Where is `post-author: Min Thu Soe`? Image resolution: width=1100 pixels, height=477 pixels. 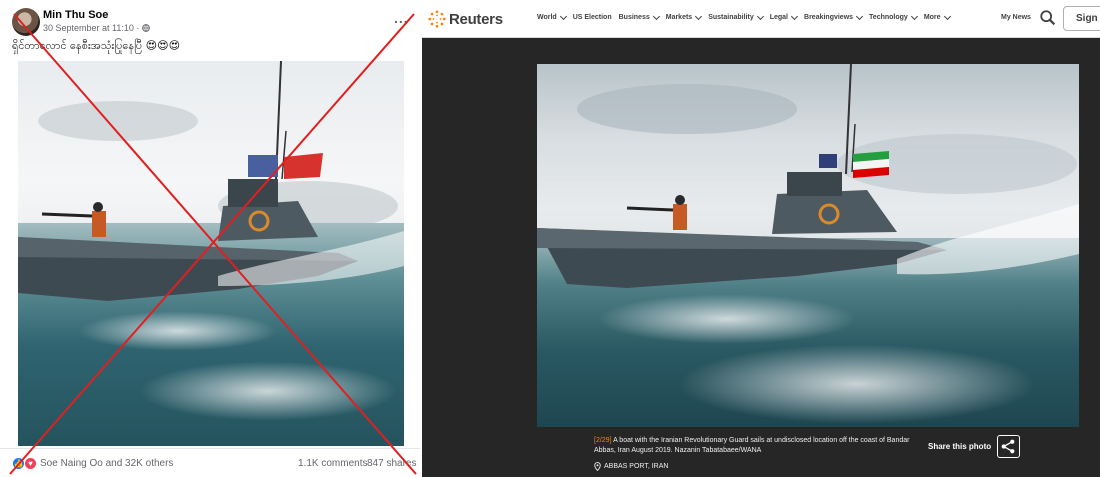 post-author: Min Thu Soe is located at coordinates (75, 15).